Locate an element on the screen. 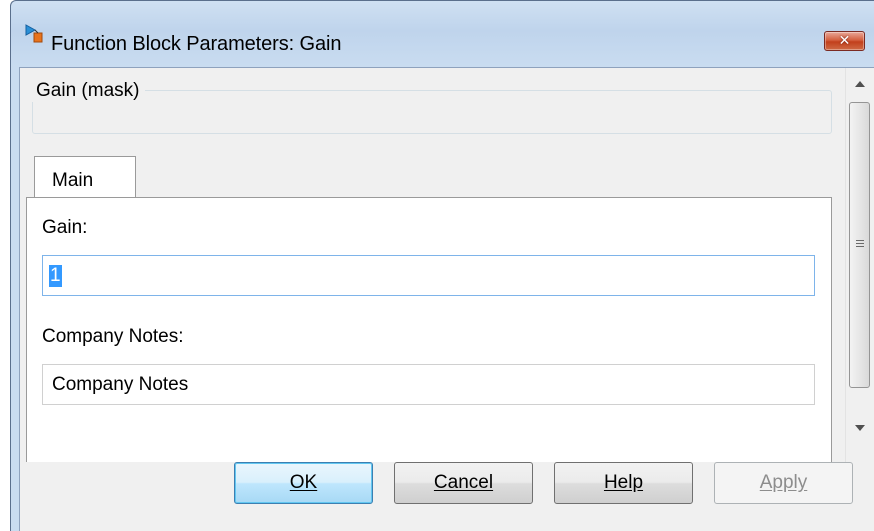 The height and width of the screenshot is (531, 874). company-notes-input: Company Notes is located at coordinates (428, 384).